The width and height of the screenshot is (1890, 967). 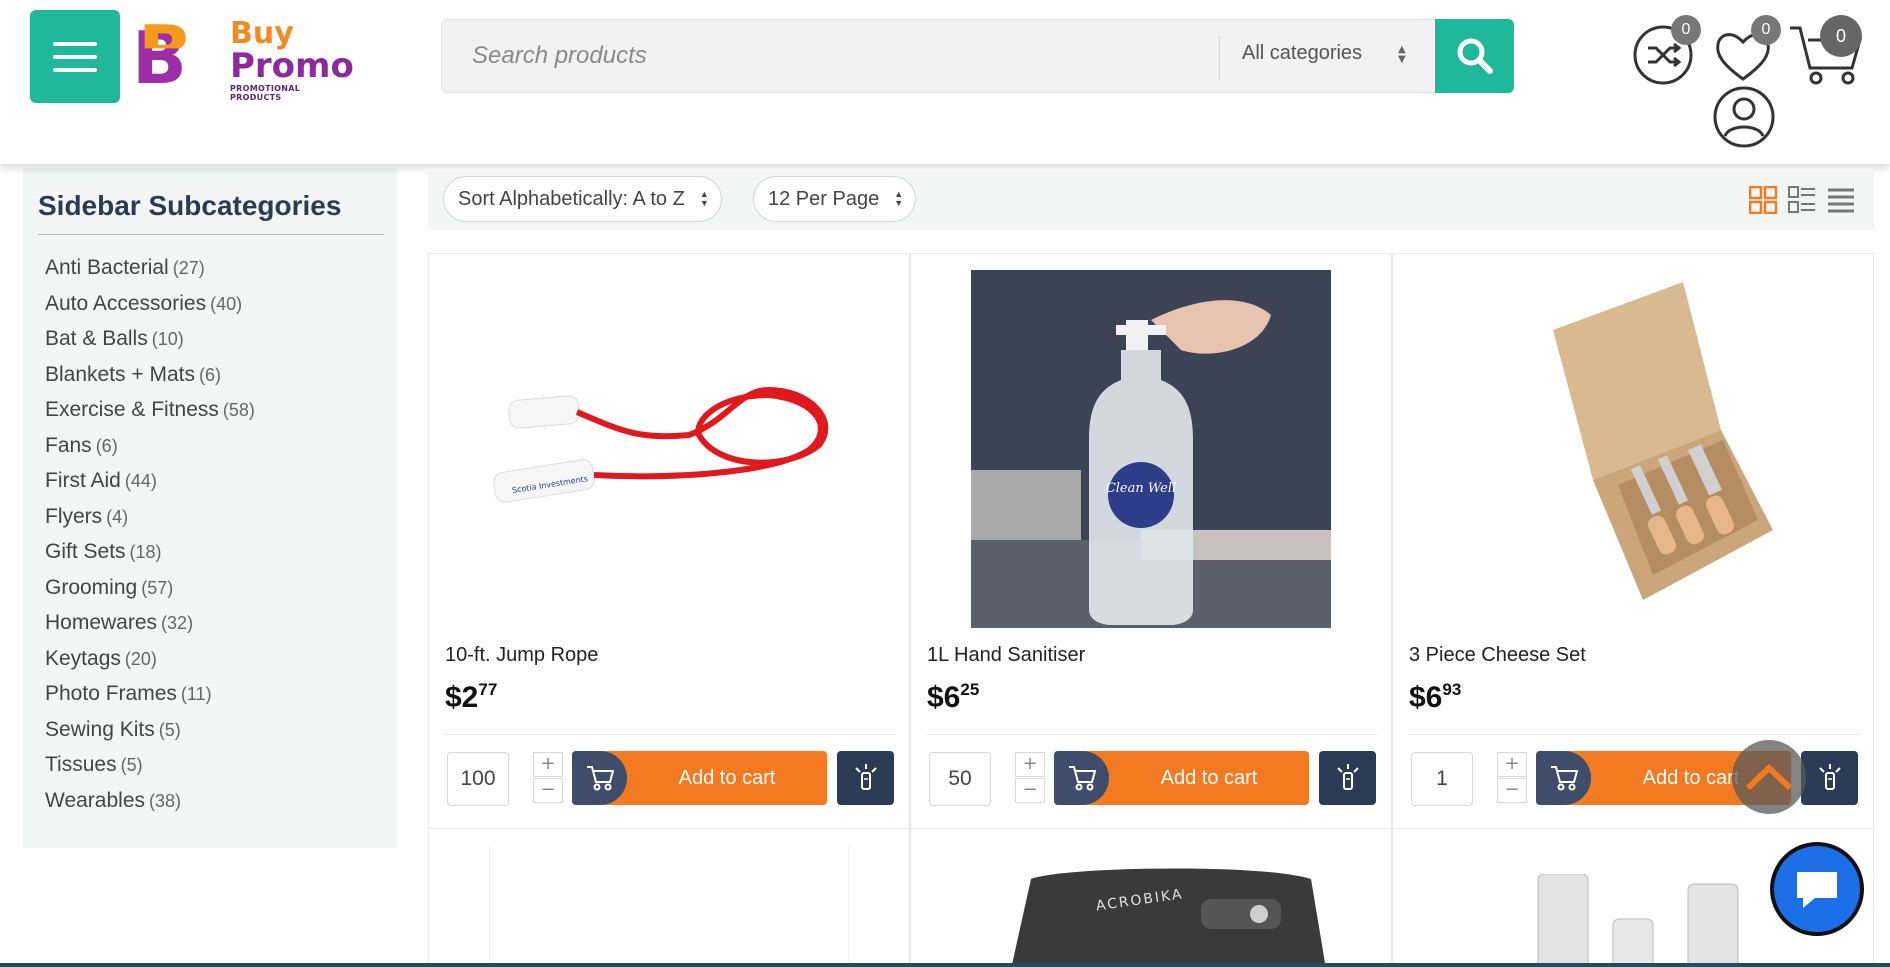 What do you see at coordinates (462, 697) in the screenshot?
I see `price-dollars: $2` at bounding box center [462, 697].